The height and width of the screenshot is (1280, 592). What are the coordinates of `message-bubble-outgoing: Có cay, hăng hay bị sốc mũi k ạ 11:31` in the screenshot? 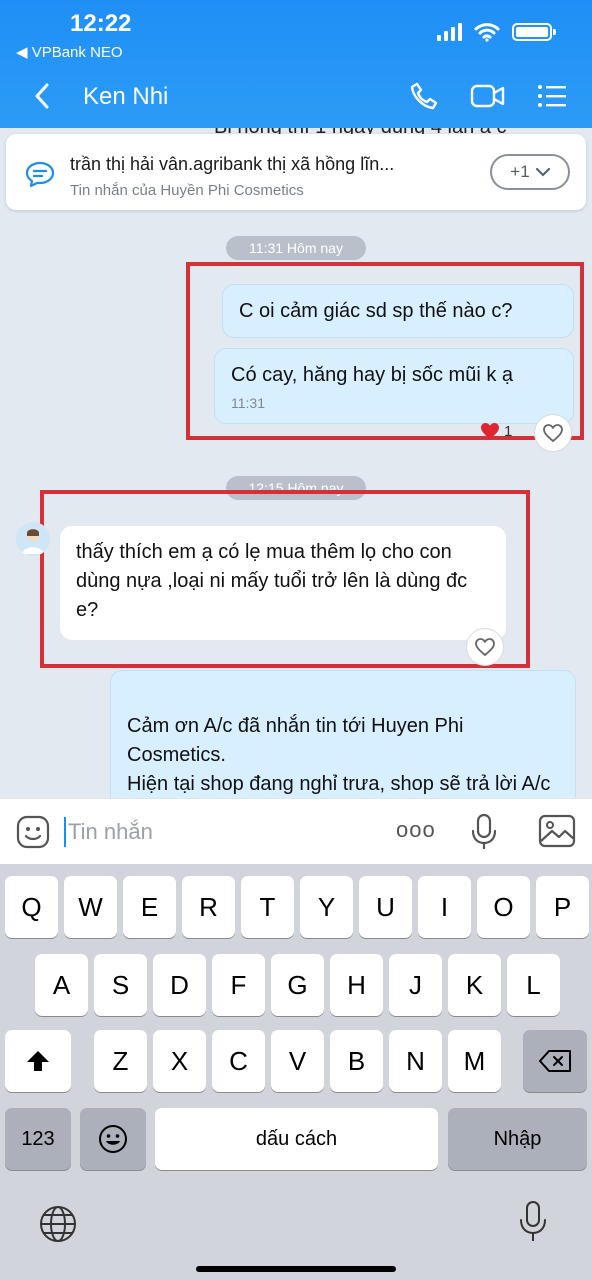 It's located at (394, 386).